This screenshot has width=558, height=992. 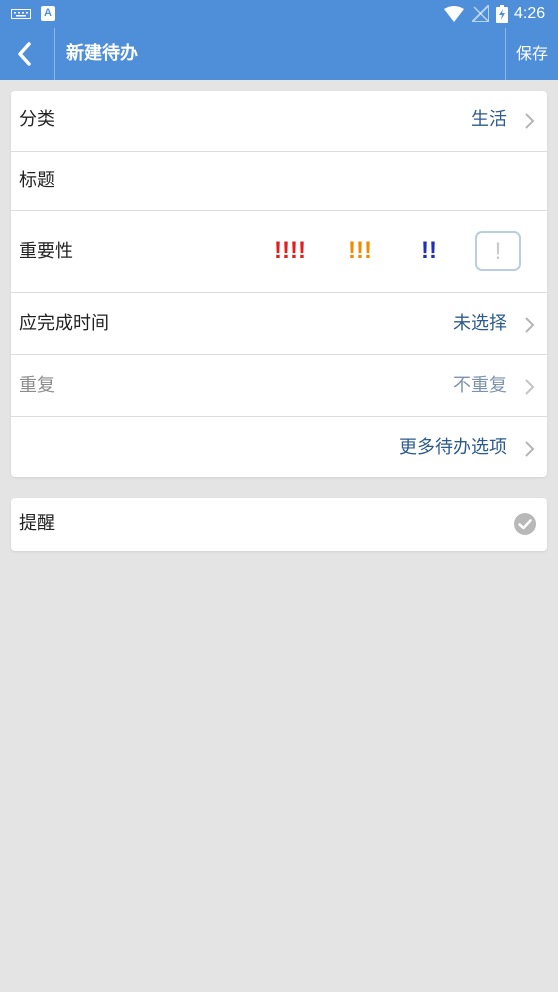 I want to click on reminder-row: 提醒, so click(x=279, y=524).